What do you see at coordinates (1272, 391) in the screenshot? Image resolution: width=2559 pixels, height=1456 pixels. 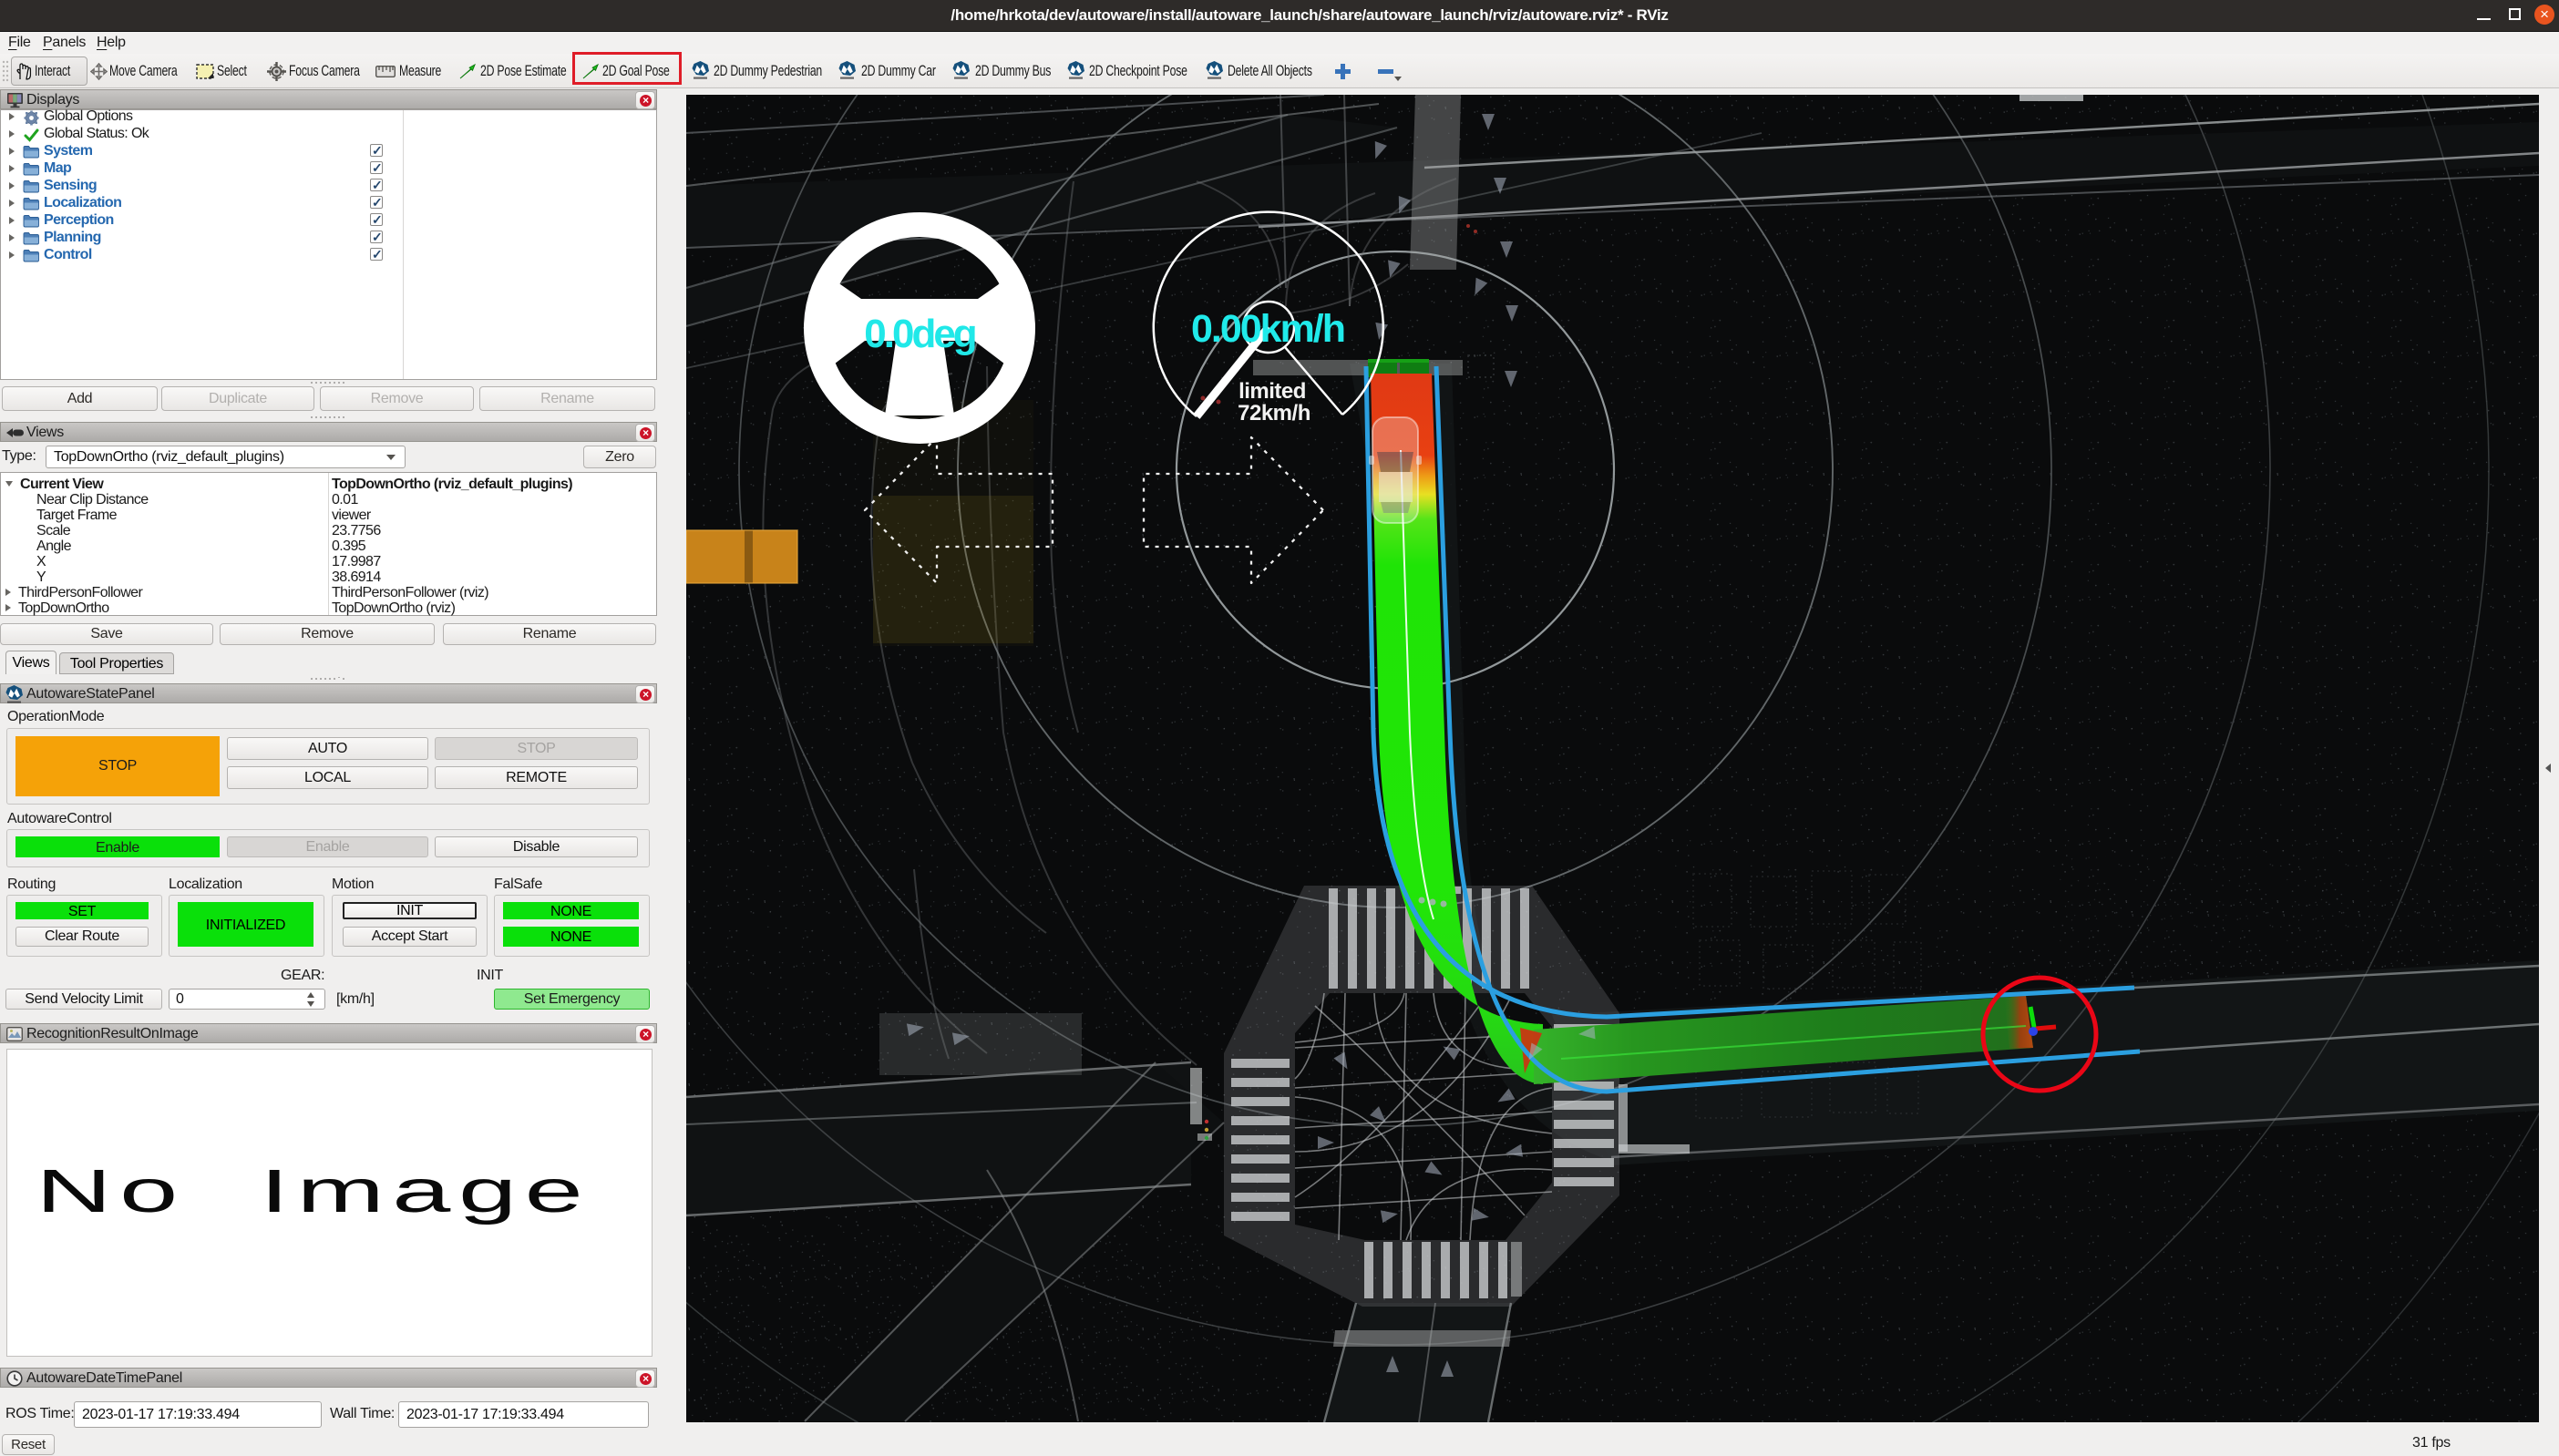 I see `svg-text: limited` at bounding box center [1272, 391].